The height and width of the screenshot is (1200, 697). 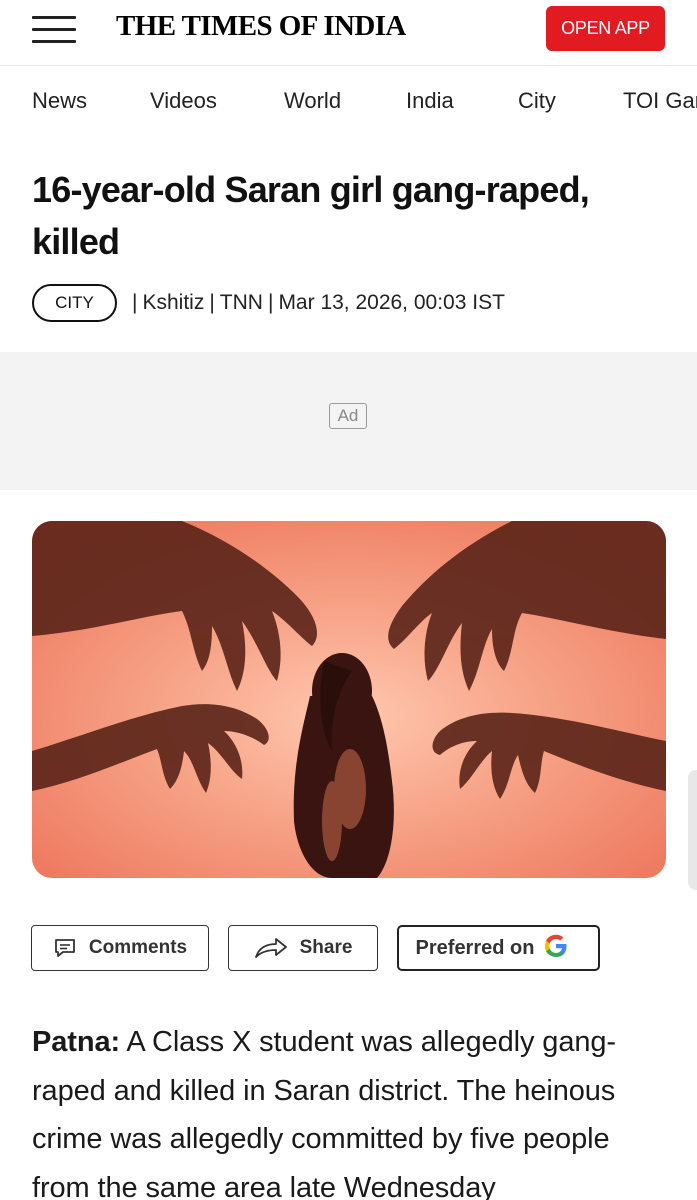 I want to click on dateline: Patna:, so click(x=76, y=1042).